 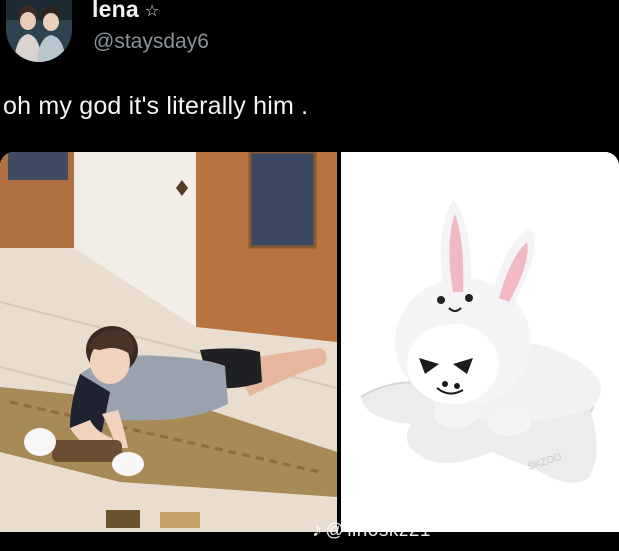 I want to click on tiktok-watermark: ♪ @ linoskz21, so click(x=371, y=530).